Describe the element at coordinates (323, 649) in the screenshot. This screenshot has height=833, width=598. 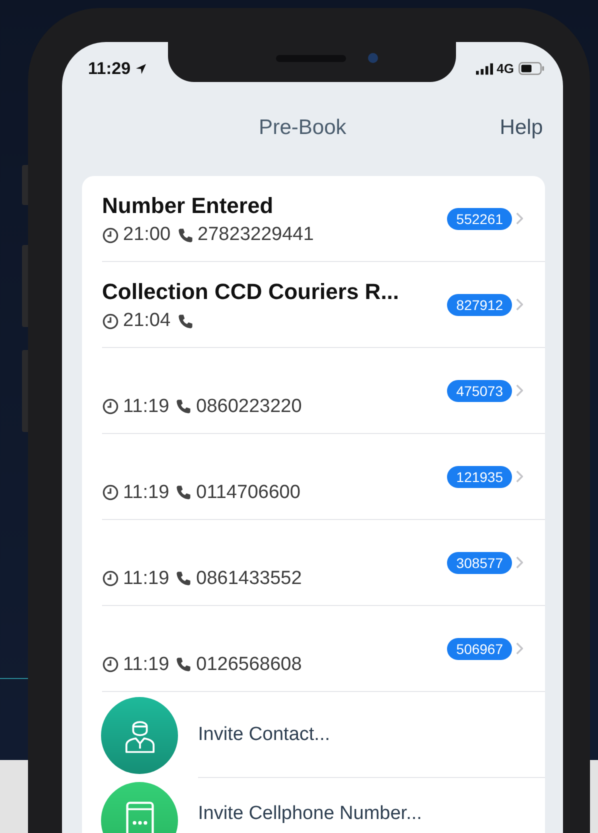
I see `booking-row: 11:19 0126568608 506967` at that location.